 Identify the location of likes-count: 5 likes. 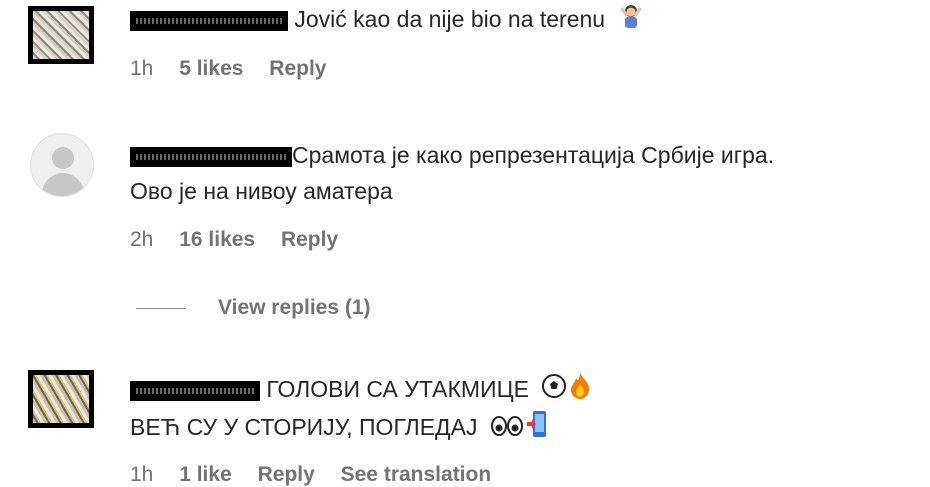
(211, 68).